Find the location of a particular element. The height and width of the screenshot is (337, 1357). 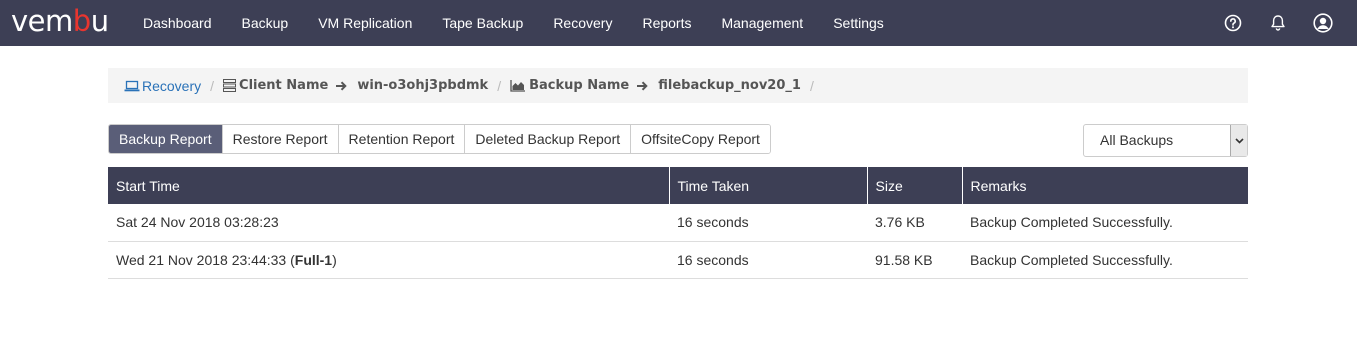

nav-vm-replication: VM Replication is located at coordinates (365, 23).